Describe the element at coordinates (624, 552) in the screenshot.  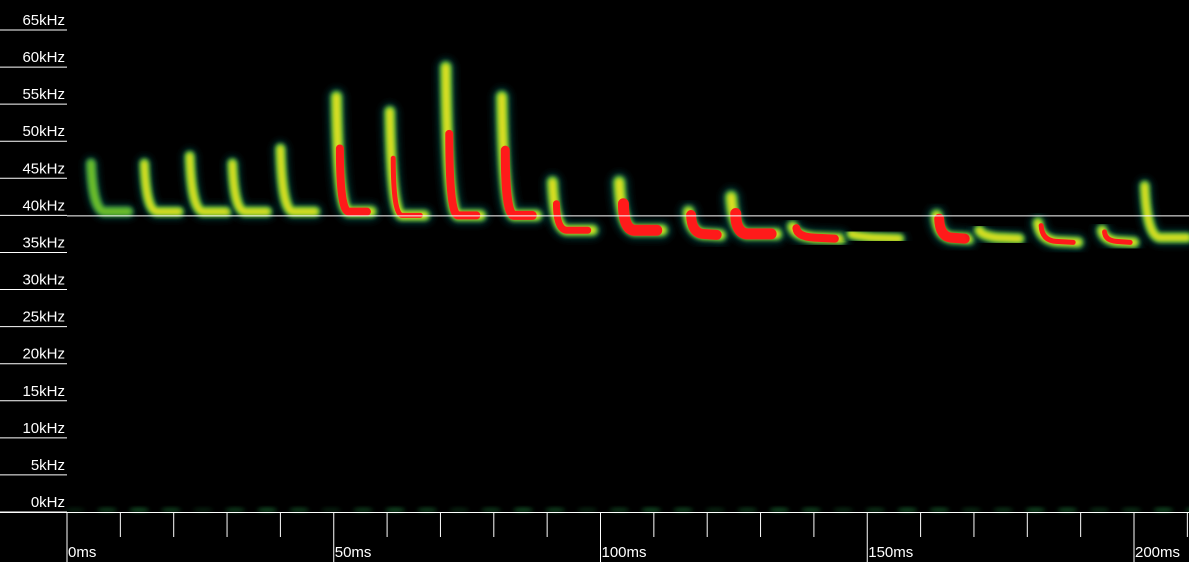
I see `x-tick-label: 100ms` at that location.